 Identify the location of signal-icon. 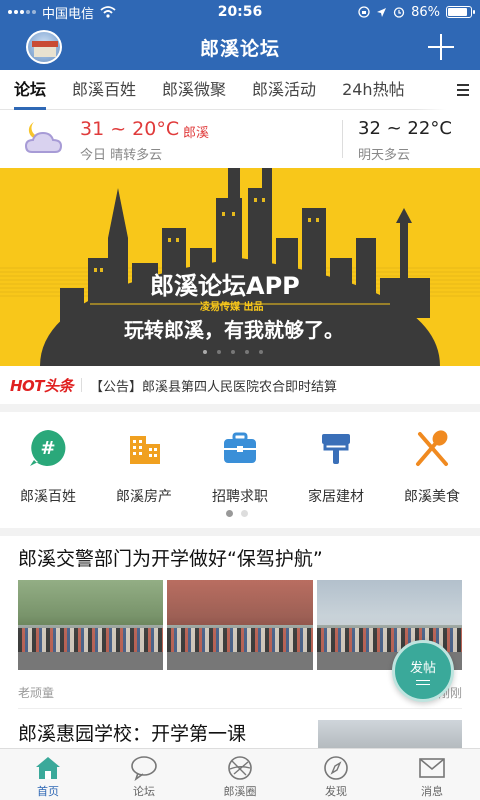
(22, 12).